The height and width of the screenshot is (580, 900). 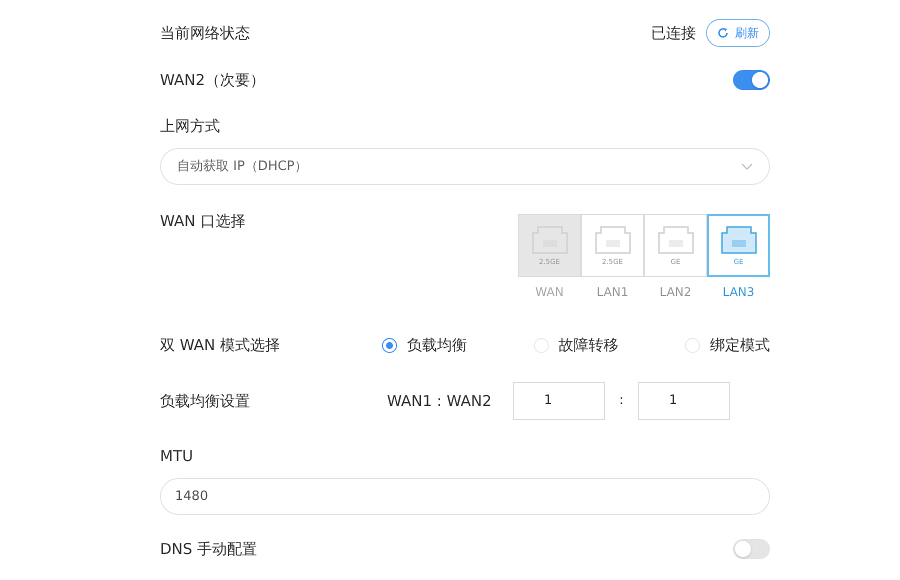 What do you see at coordinates (612, 292) in the screenshot?
I see `port-name: LAN1` at bounding box center [612, 292].